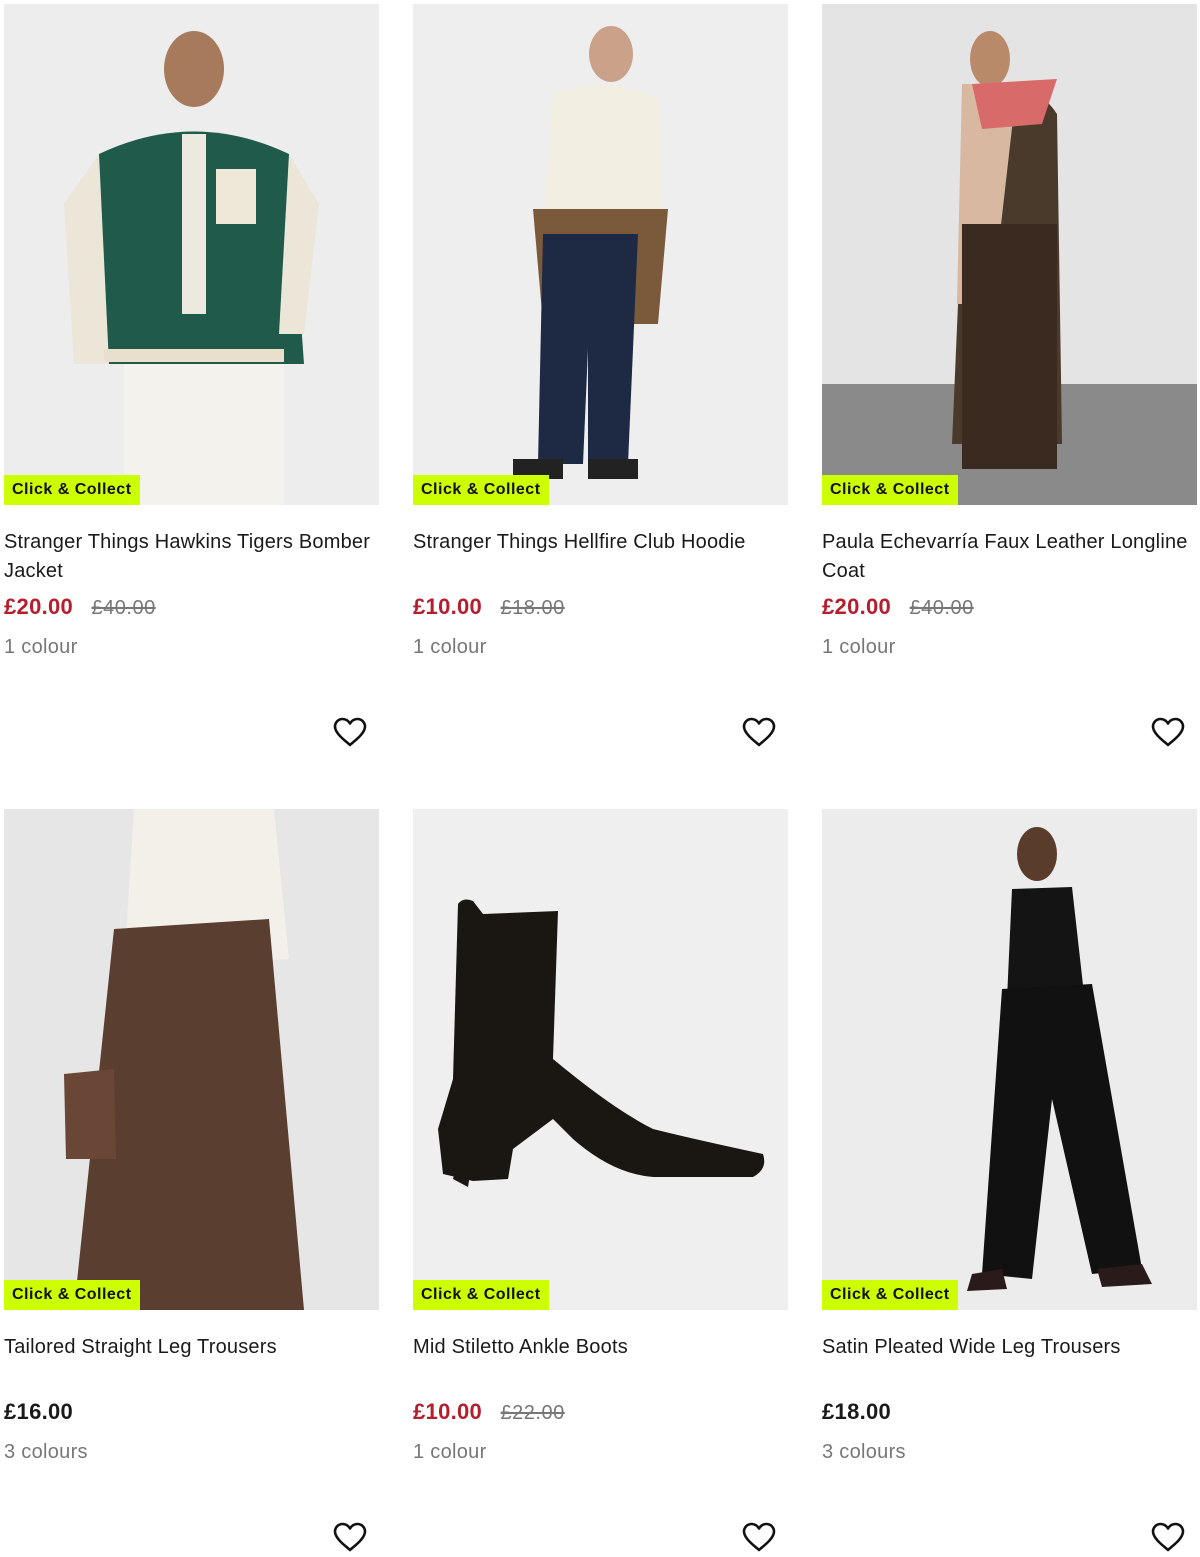 This screenshot has width=1200, height=1557. Describe the element at coordinates (192, 1347) in the screenshot. I see `product-title: Tailored Straight Leg Trousers` at that location.